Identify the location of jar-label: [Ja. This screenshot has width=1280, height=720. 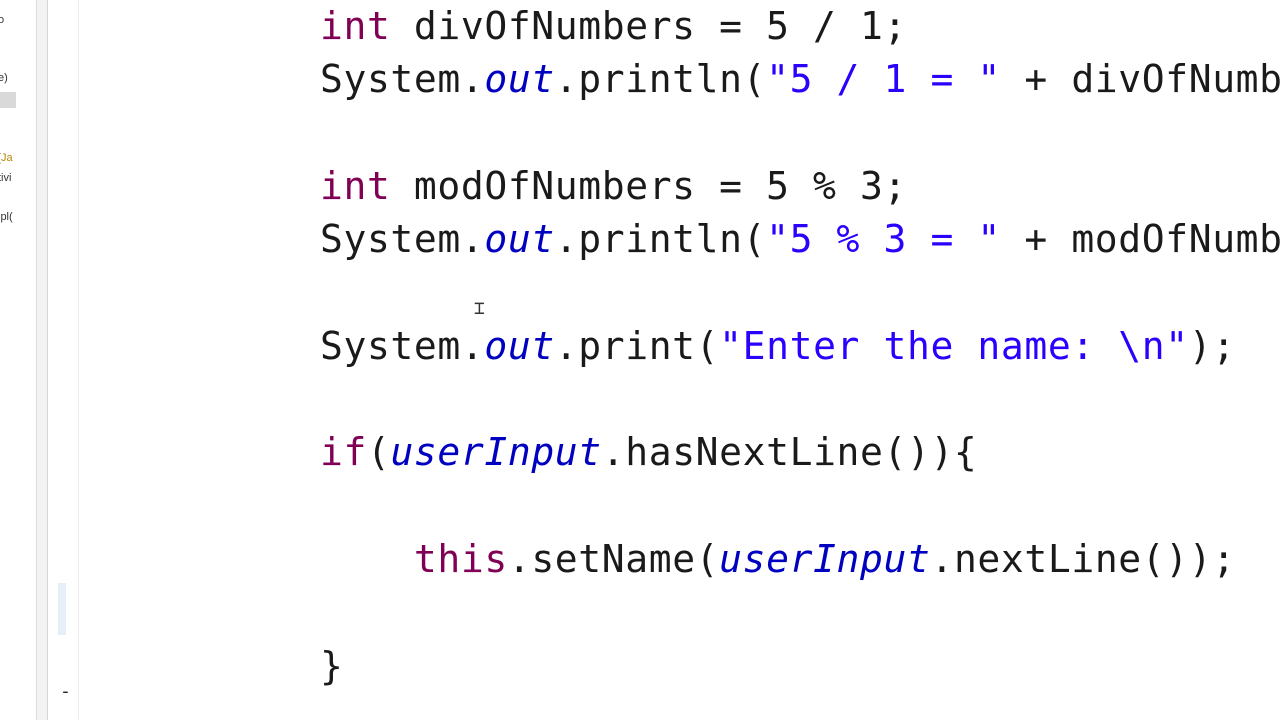
(6, 158).